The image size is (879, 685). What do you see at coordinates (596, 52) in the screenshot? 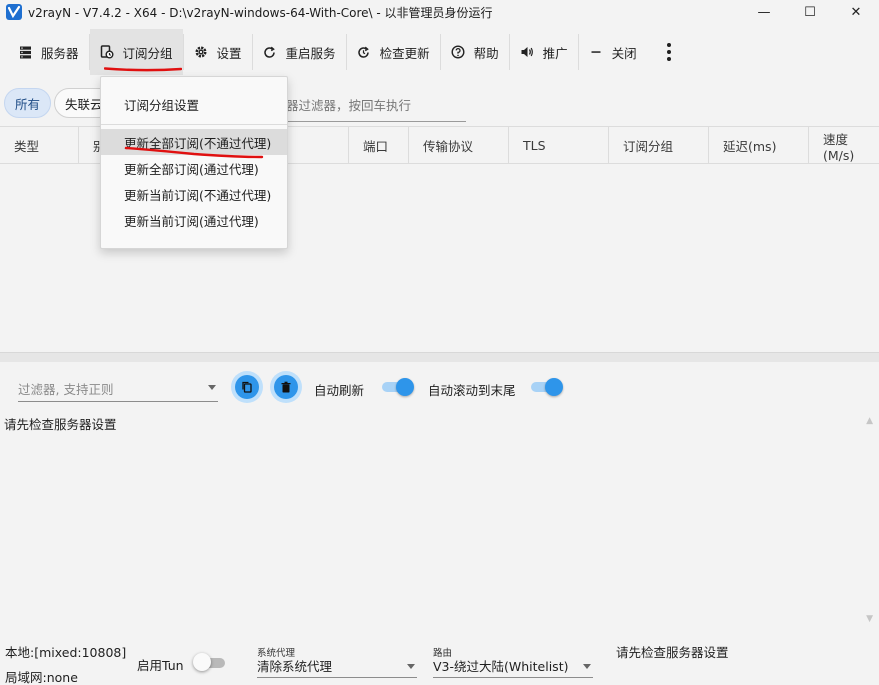
I see `minus-icon` at bounding box center [596, 52].